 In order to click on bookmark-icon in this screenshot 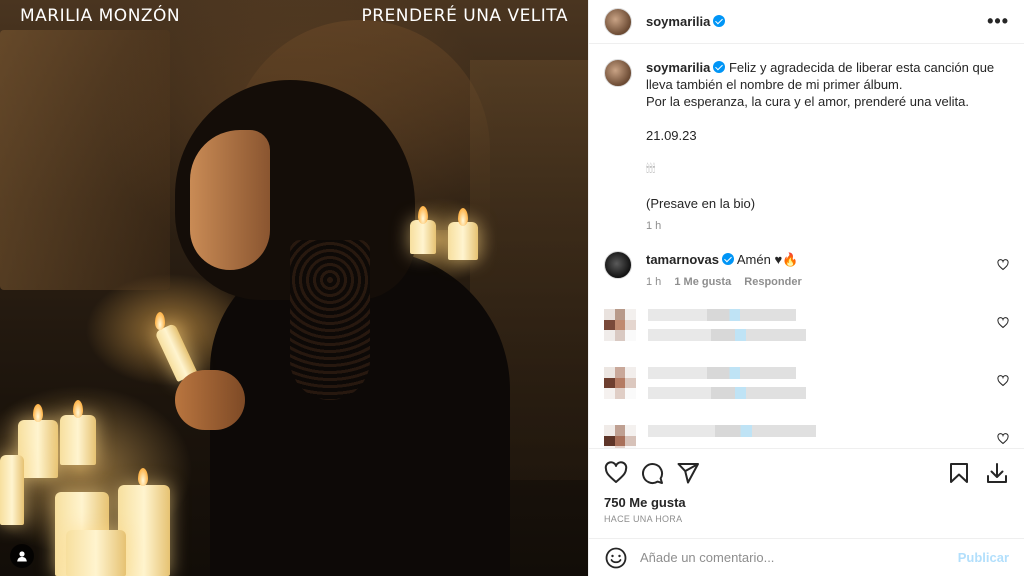, I will do `click(959, 473)`.